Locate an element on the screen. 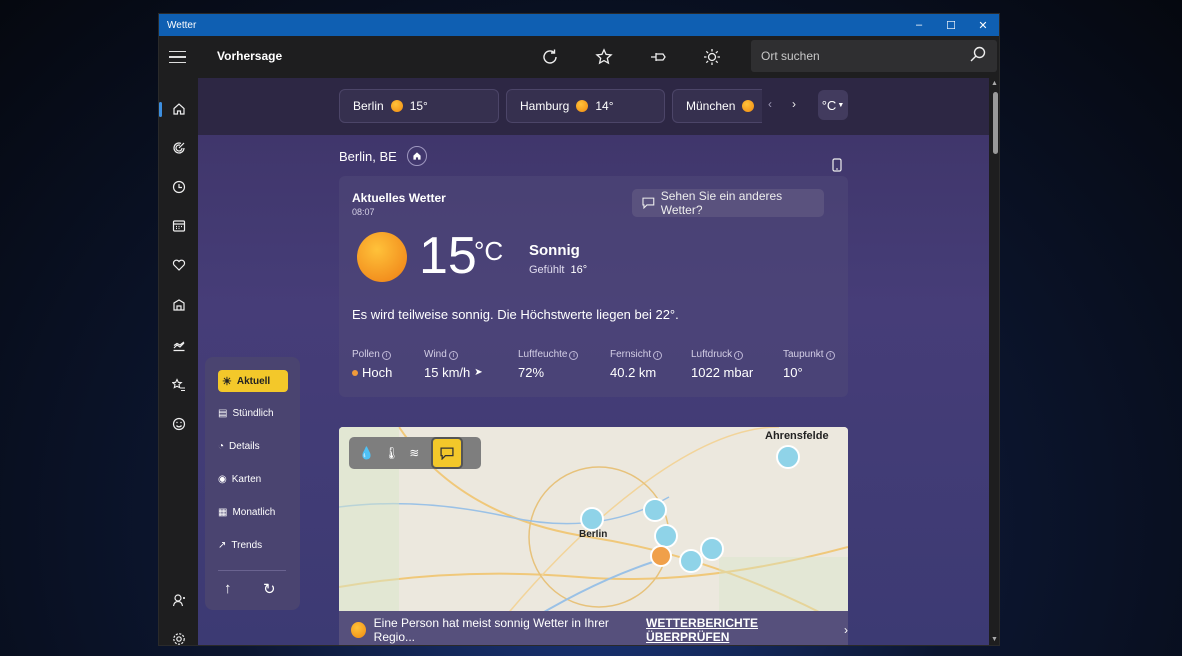 This screenshot has width=1182, height=656. temp-unit: °C is located at coordinates (489, 251).